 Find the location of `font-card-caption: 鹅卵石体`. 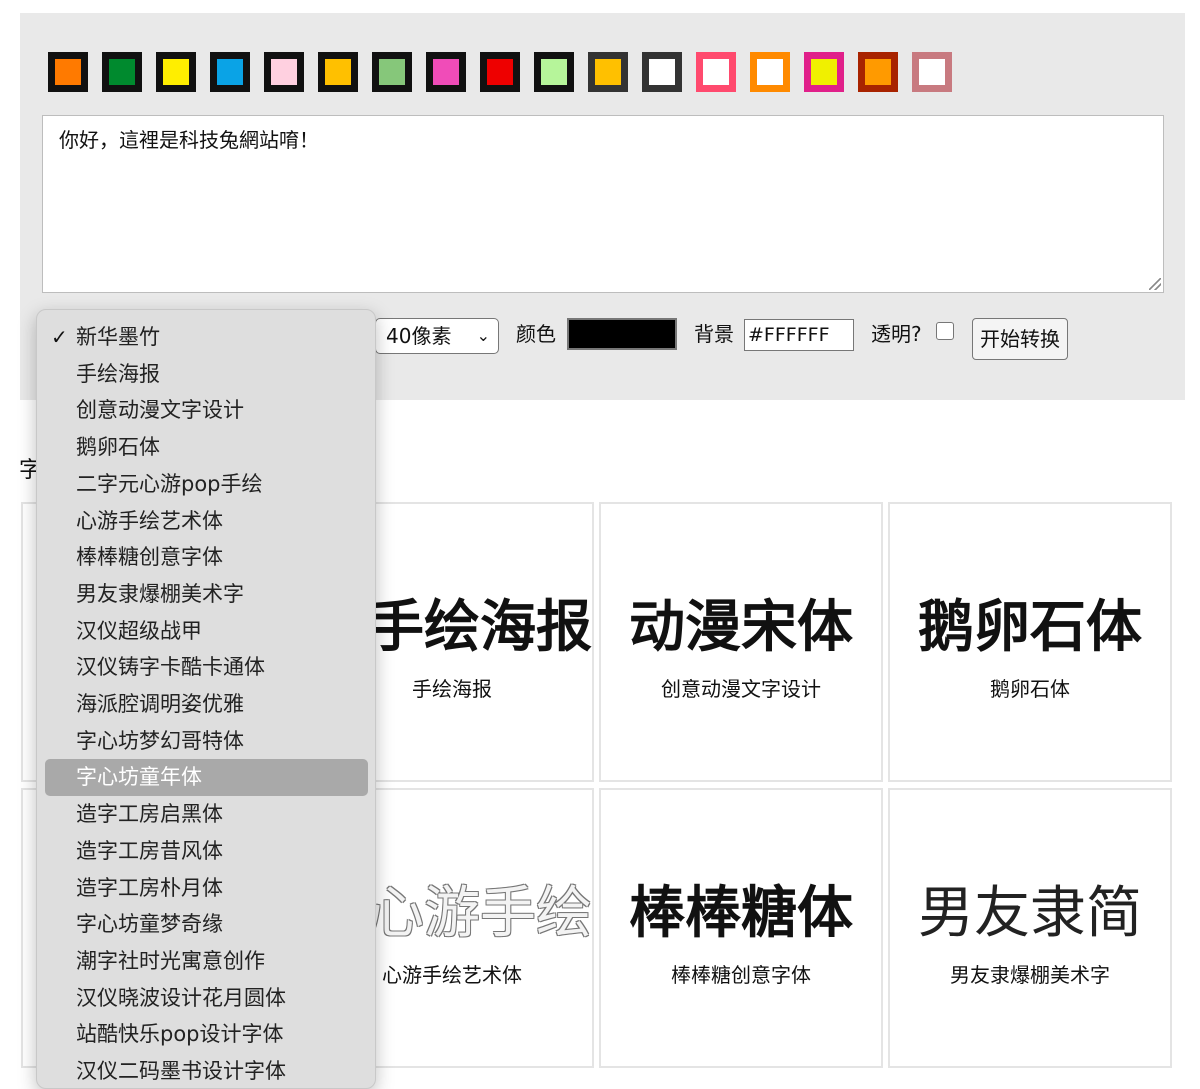

font-card-caption: 鹅卵石体 is located at coordinates (1030, 689).